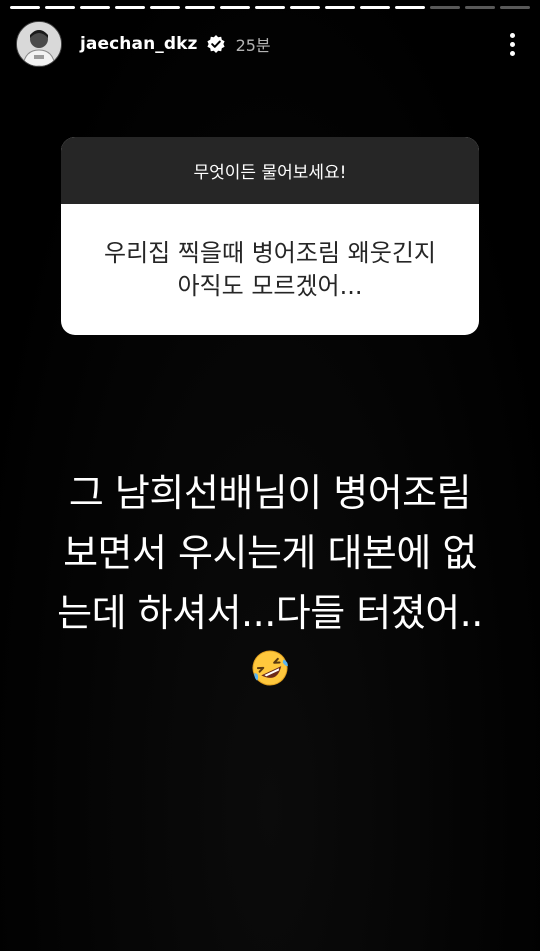 The width and height of the screenshot is (540, 951). I want to click on answer-line: 그 남희선배님이 병어조림, so click(270, 493).